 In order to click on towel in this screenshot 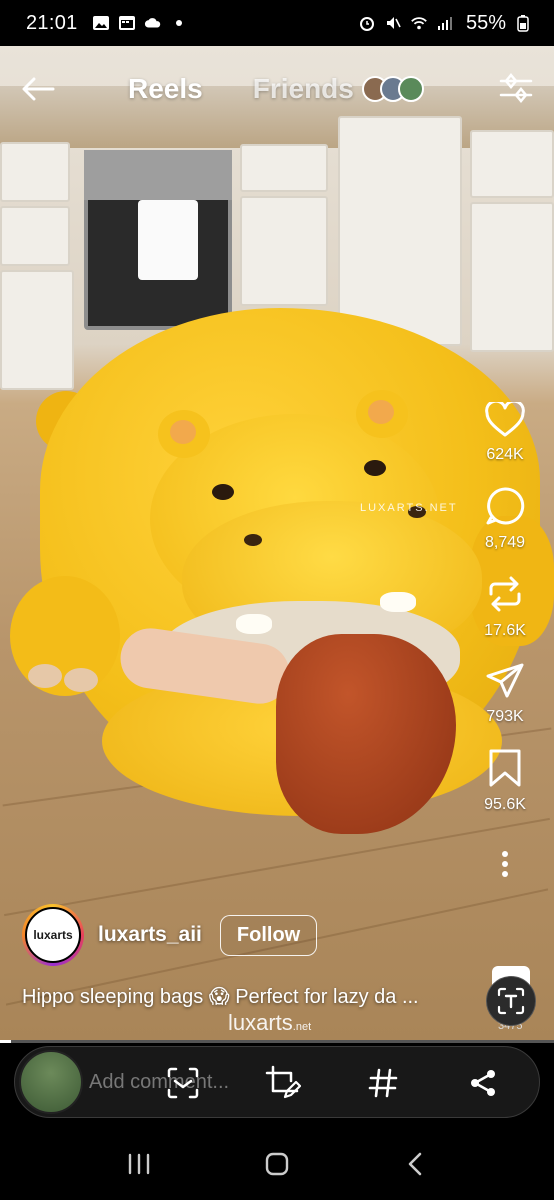, I will do `click(168, 240)`.